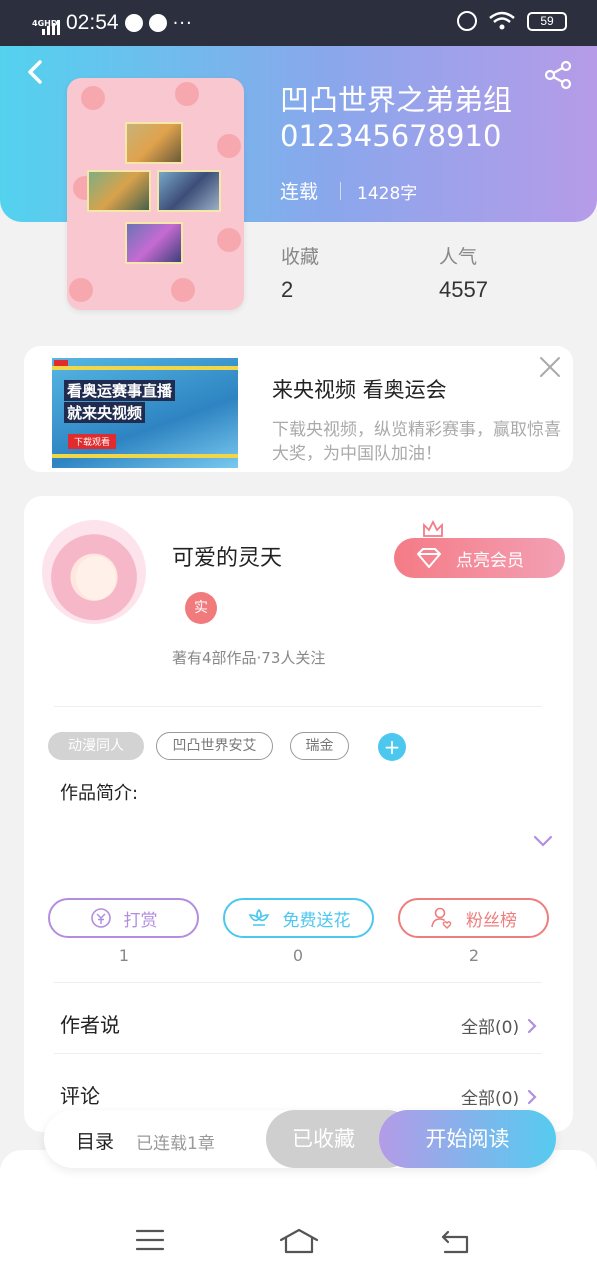 This screenshot has width=597, height=1280. Describe the element at coordinates (227, 556) in the screenshot. I see `author-name: 可爱的灵天` at that location.